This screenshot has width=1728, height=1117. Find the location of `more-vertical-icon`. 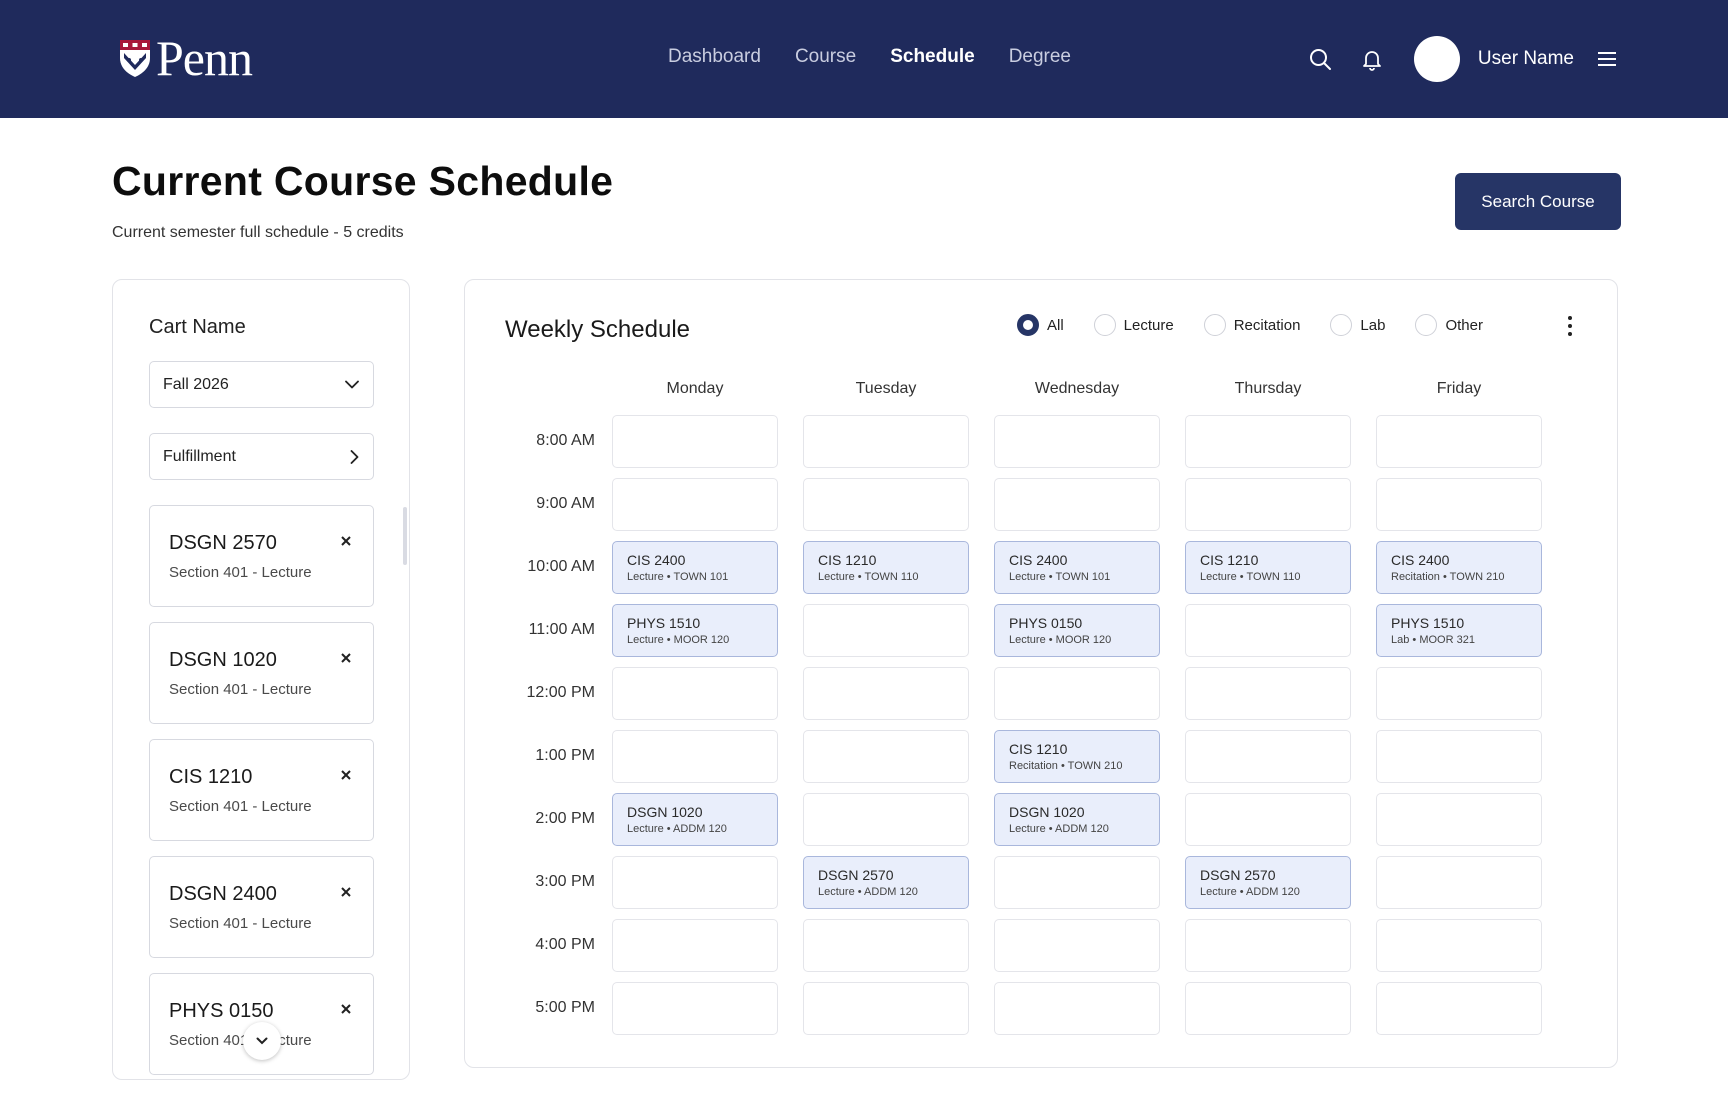

more-vertical-icon is located at coordinates (1570, 326).